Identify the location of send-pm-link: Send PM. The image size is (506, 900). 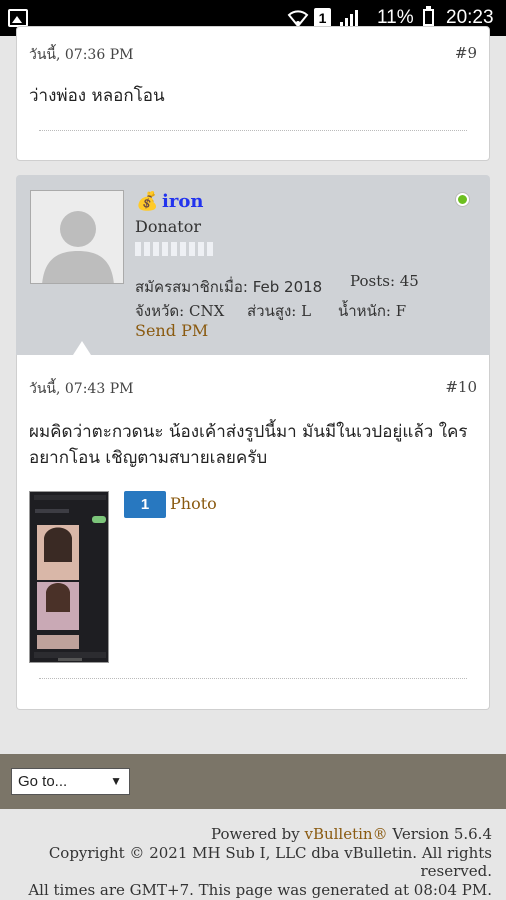
(171, 330).